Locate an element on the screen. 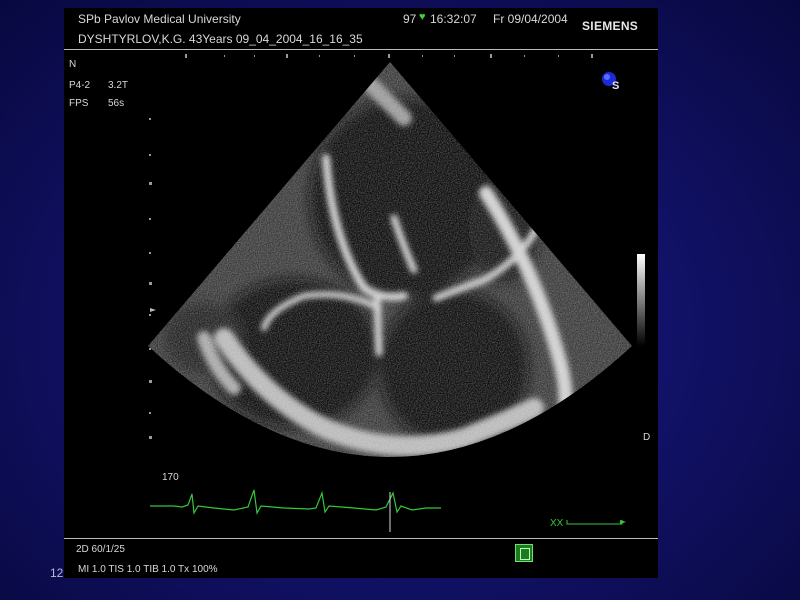  ecg-bracket is located at coordinates (594, 522).